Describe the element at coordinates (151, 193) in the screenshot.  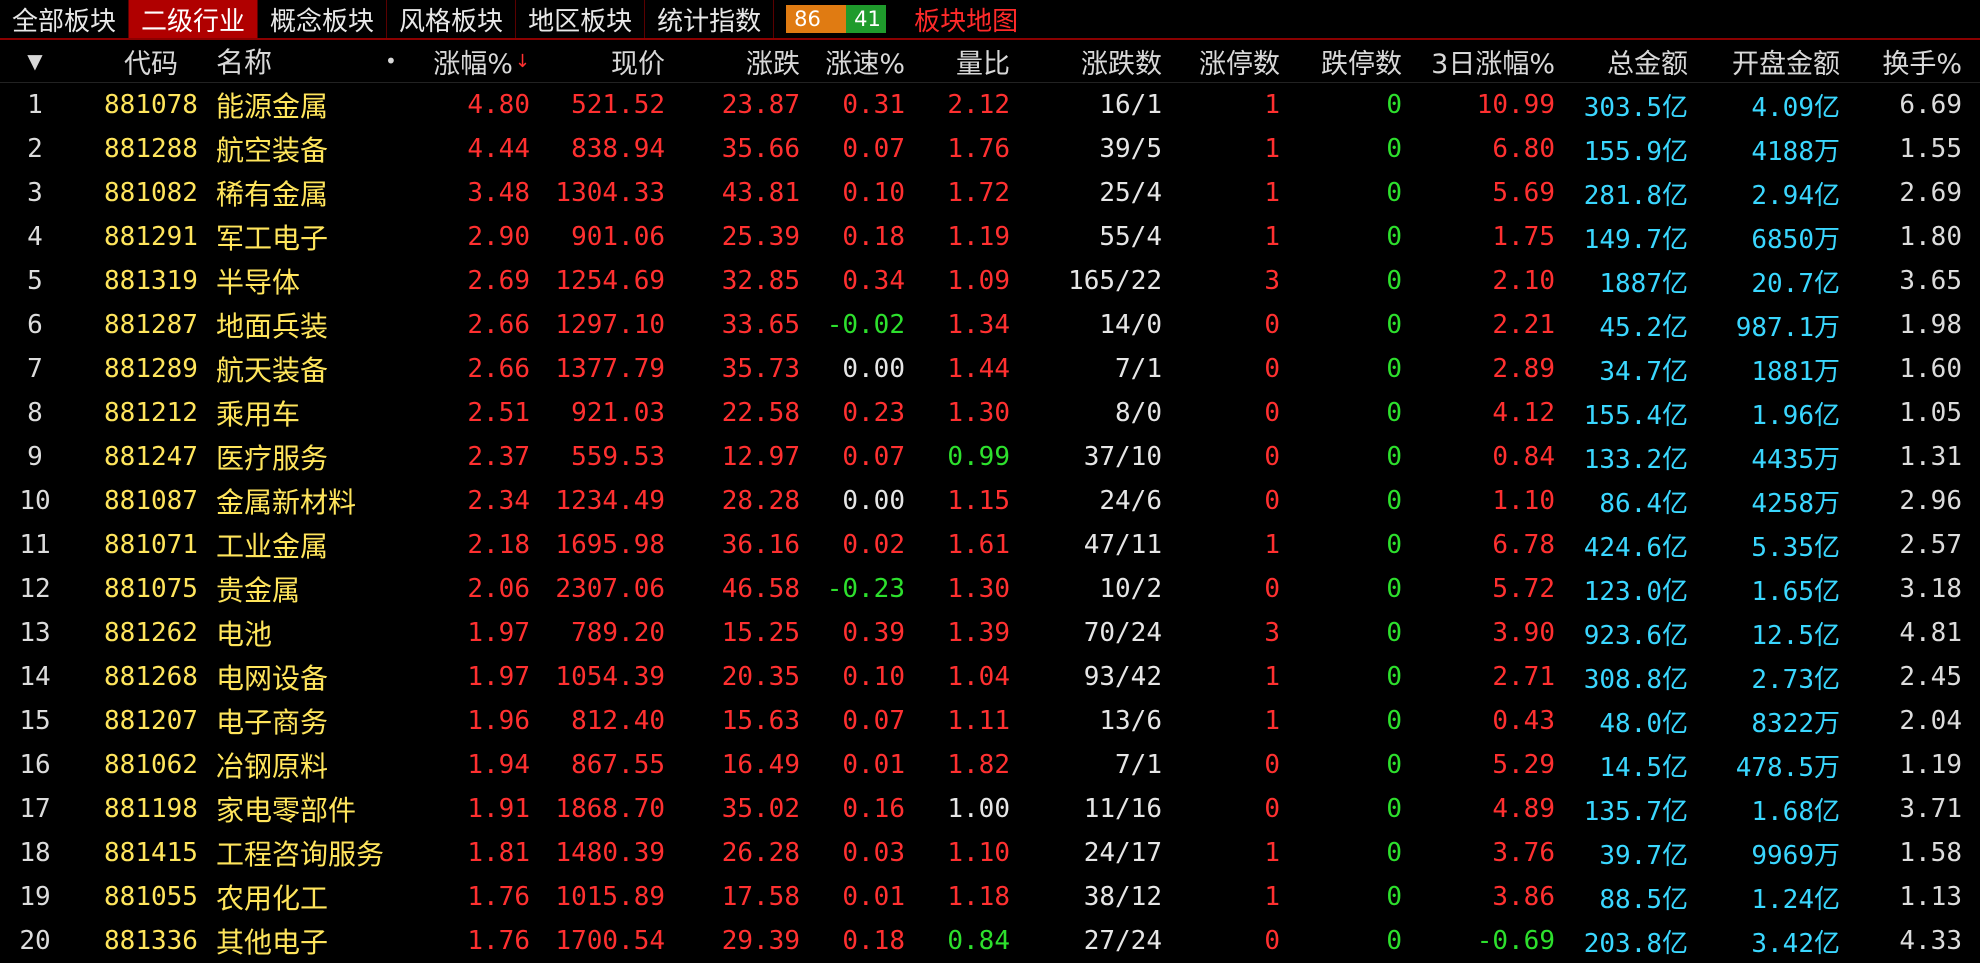
I see `sector-code: 881082` at that location.